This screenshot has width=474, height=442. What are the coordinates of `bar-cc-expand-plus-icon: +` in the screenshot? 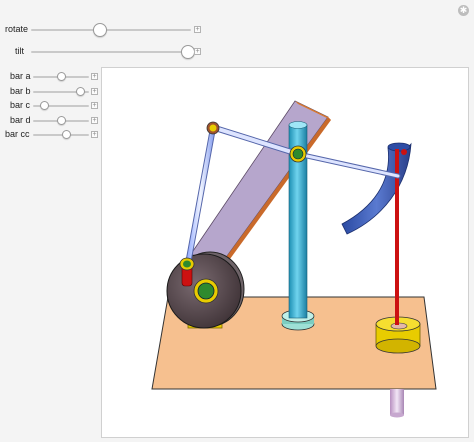 It's located at (94, 134).